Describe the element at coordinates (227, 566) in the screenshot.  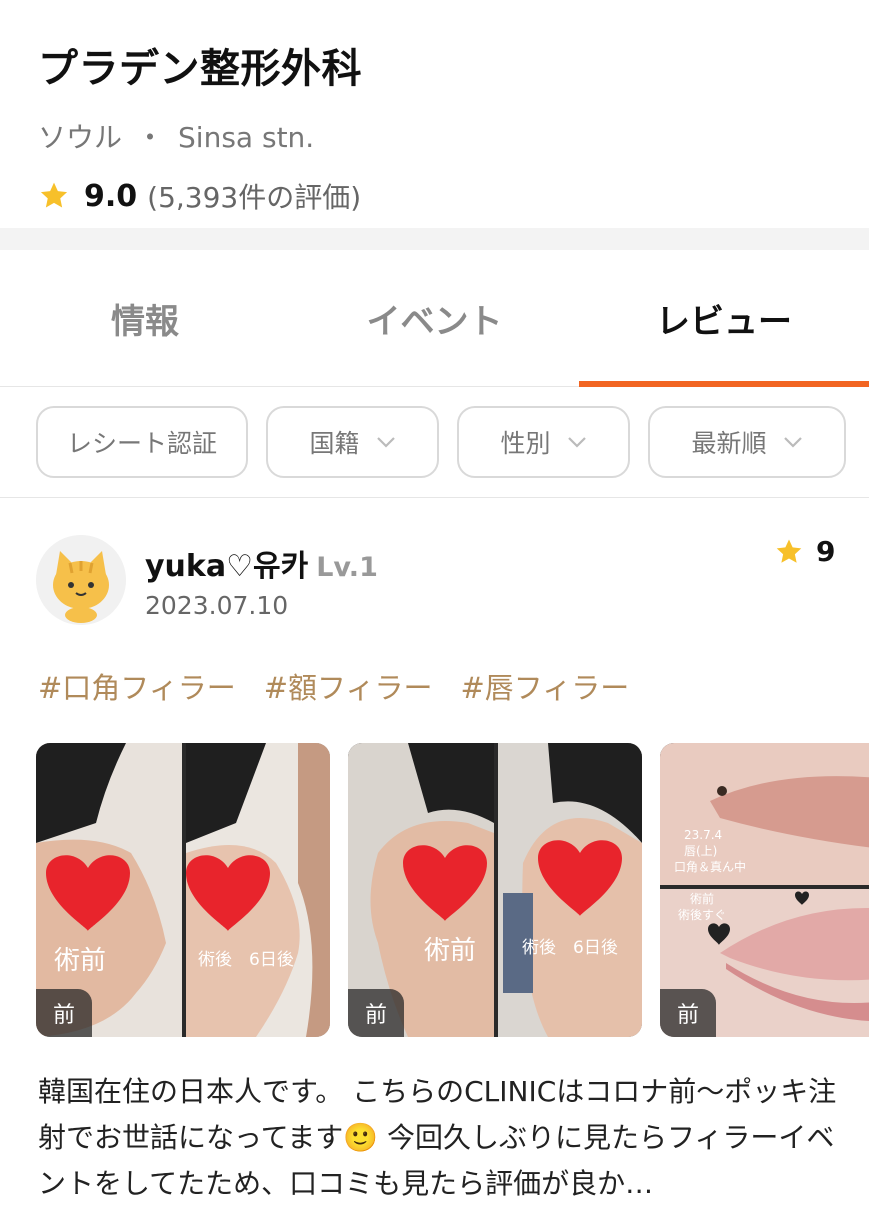
I see `user-name-text: yuka♡유카` at that location.